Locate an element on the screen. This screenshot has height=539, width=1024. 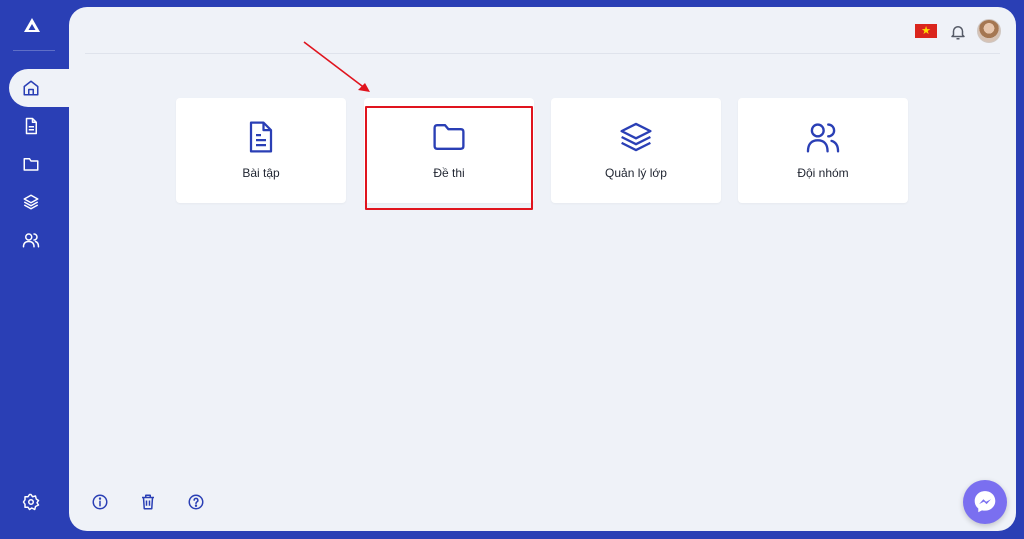
home-icon is located at coordinates (31, 88).